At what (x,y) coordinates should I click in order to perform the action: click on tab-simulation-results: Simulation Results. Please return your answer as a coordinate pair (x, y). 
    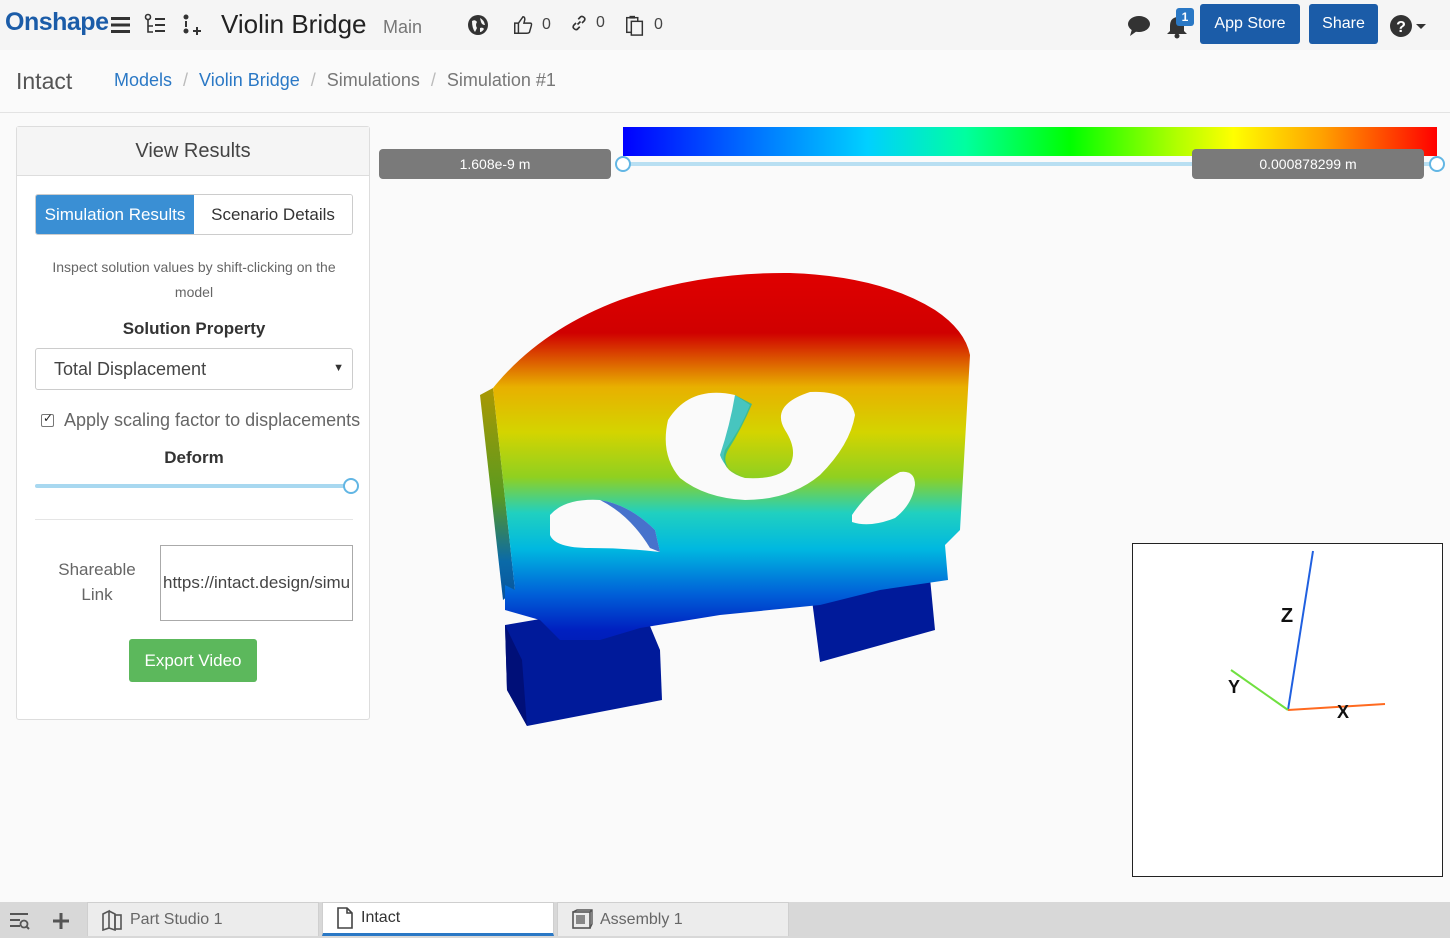
    Looking at the image, I should click on (115, 214).